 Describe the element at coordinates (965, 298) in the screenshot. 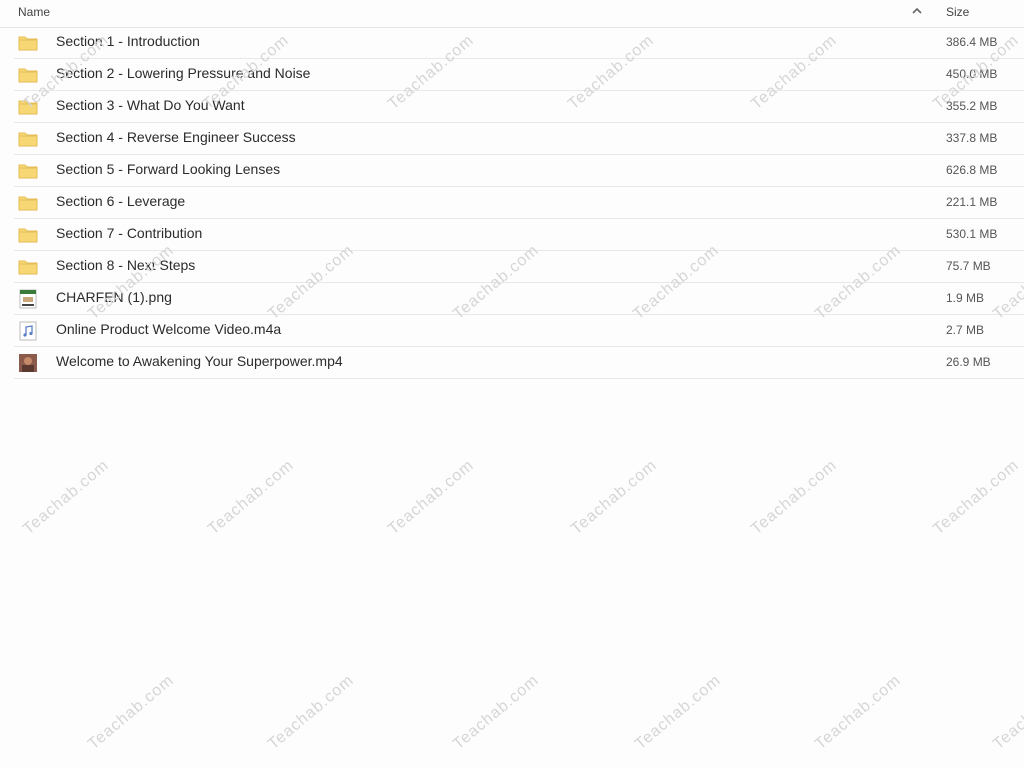

I see `file-size: 1.9 MB` at that location.